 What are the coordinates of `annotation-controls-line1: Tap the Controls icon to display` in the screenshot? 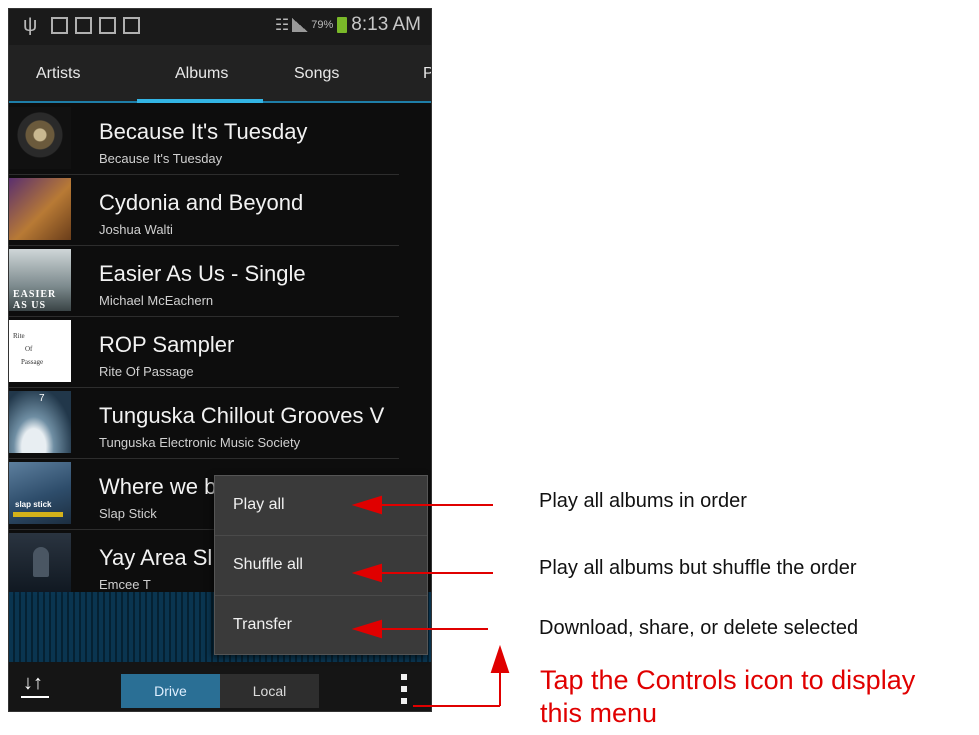 It's located at (728, 680).